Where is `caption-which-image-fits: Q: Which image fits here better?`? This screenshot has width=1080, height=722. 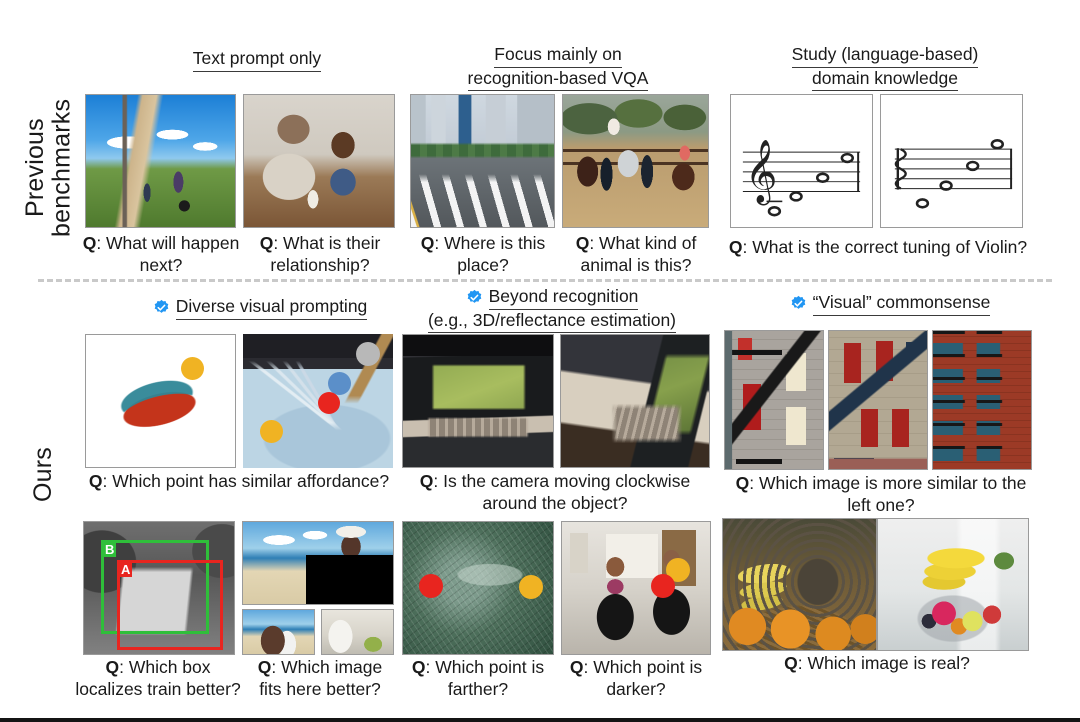
caption-which-image-fits: Q: Which image fits here better? is located at coordinates (320, 678).